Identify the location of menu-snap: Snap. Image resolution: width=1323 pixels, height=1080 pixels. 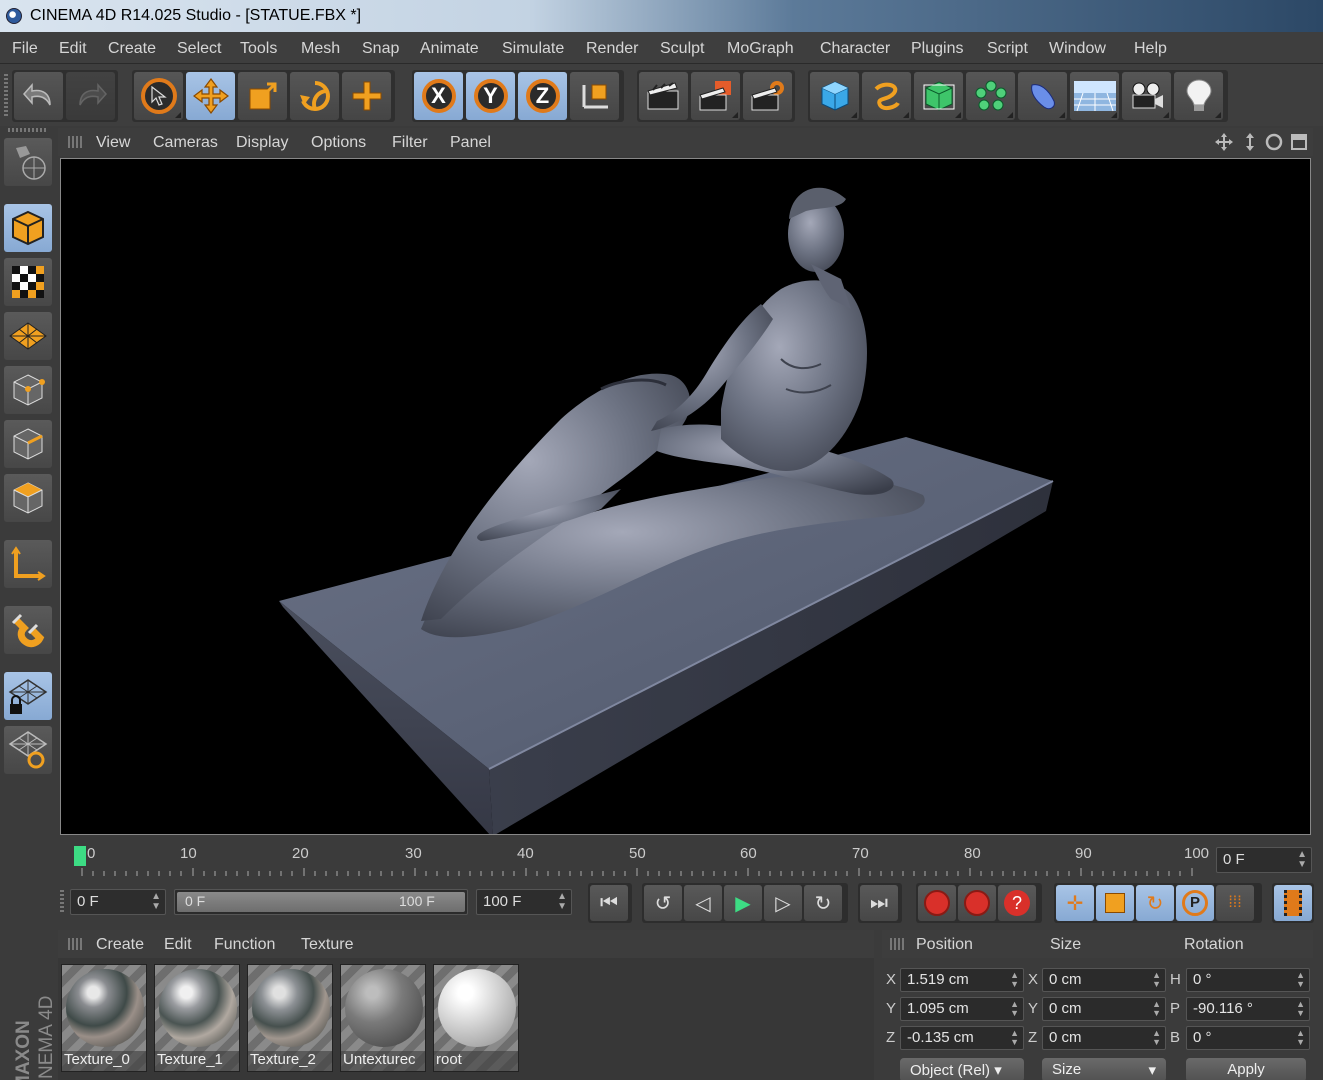
(380, 49).